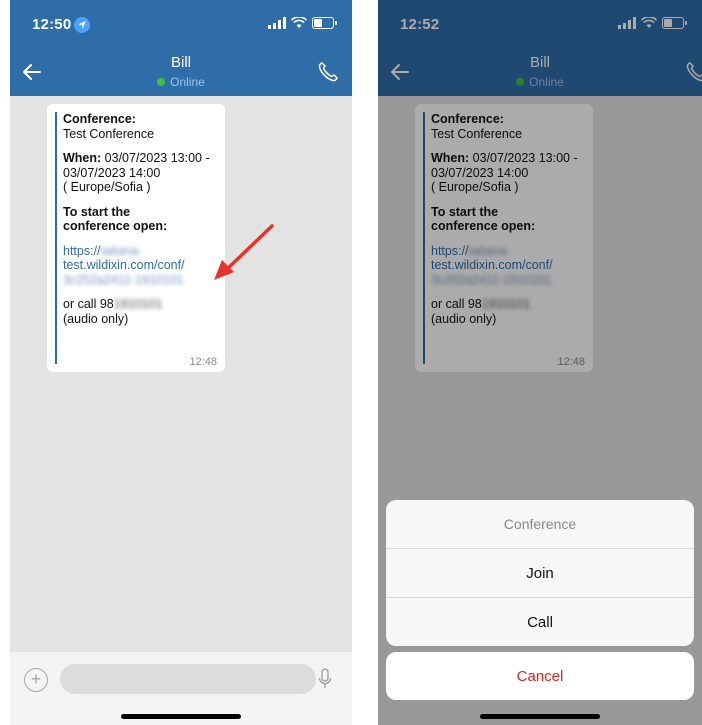  Describe the element at coordinates (203, 362) in the screenshot. I see `message-time: 12:48` at that location.